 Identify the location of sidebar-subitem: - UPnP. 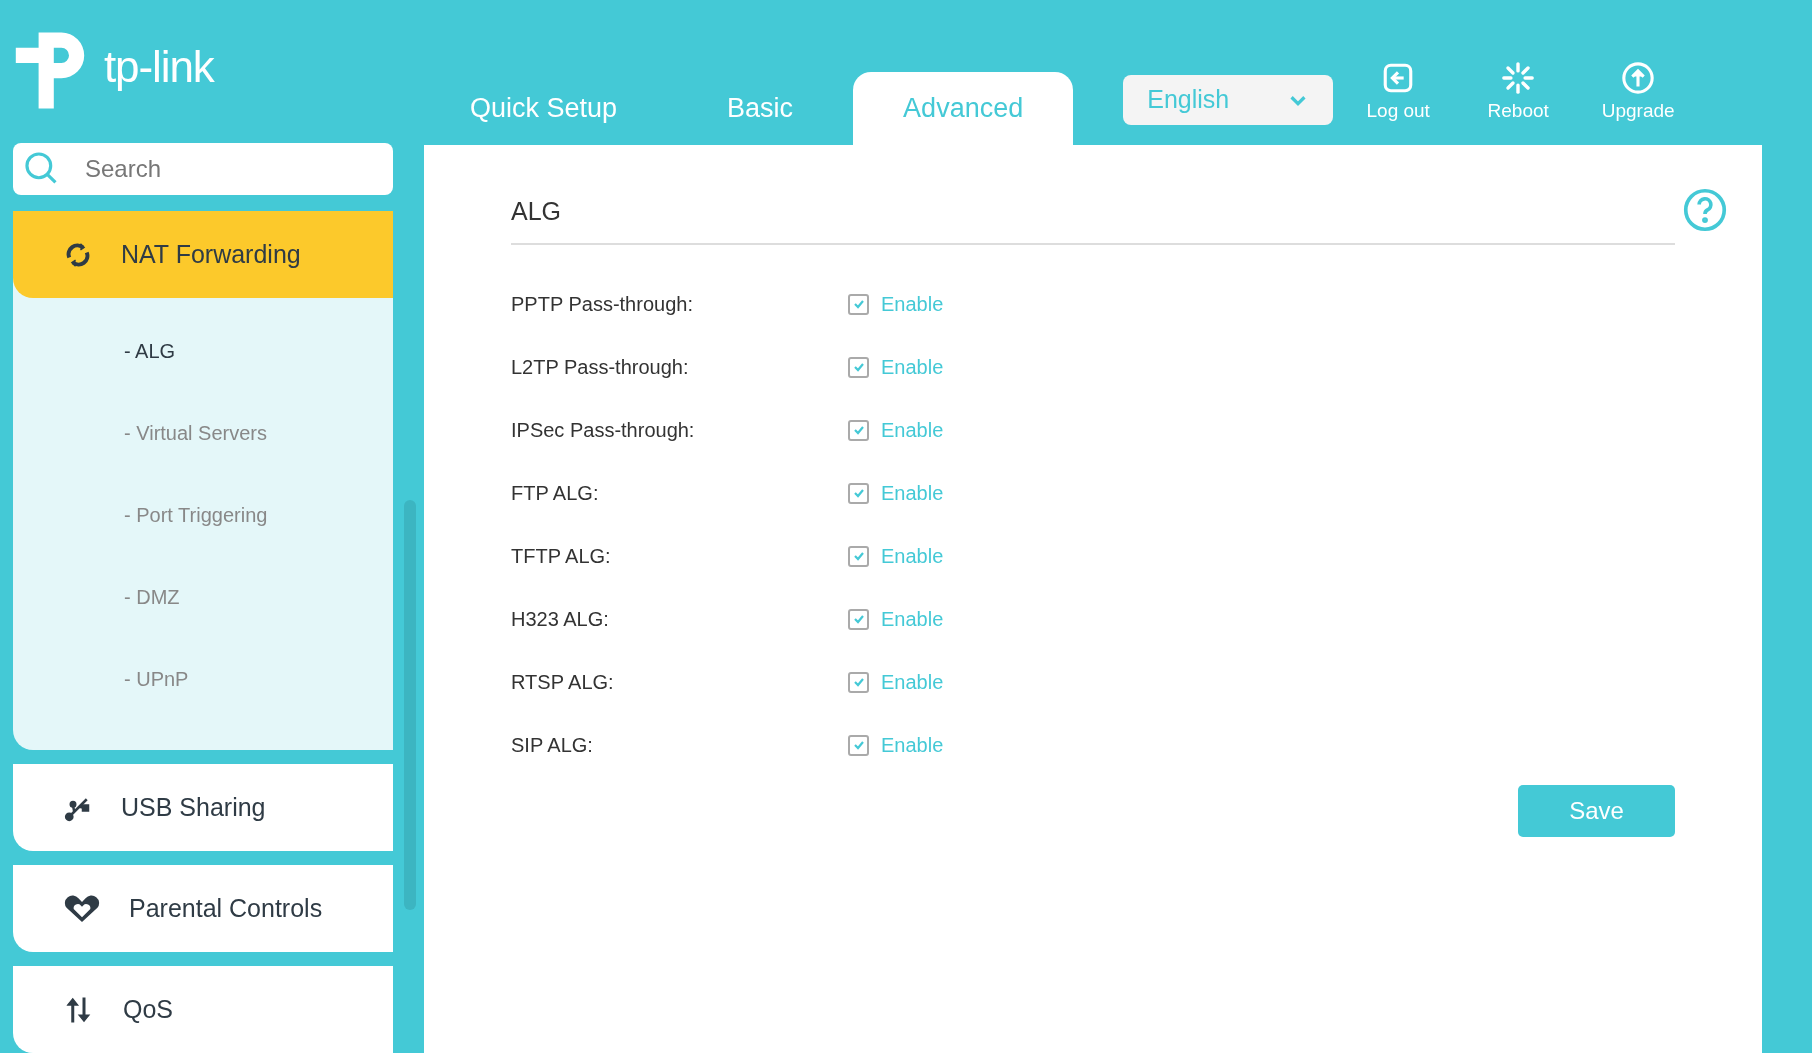
(203, 679).